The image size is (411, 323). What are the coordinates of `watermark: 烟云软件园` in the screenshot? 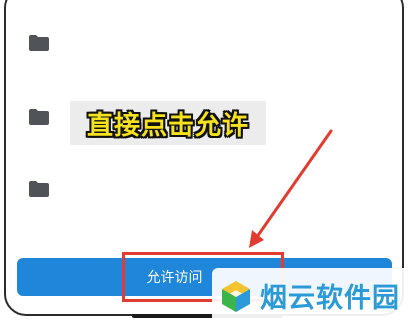 It's located at (311, 295).